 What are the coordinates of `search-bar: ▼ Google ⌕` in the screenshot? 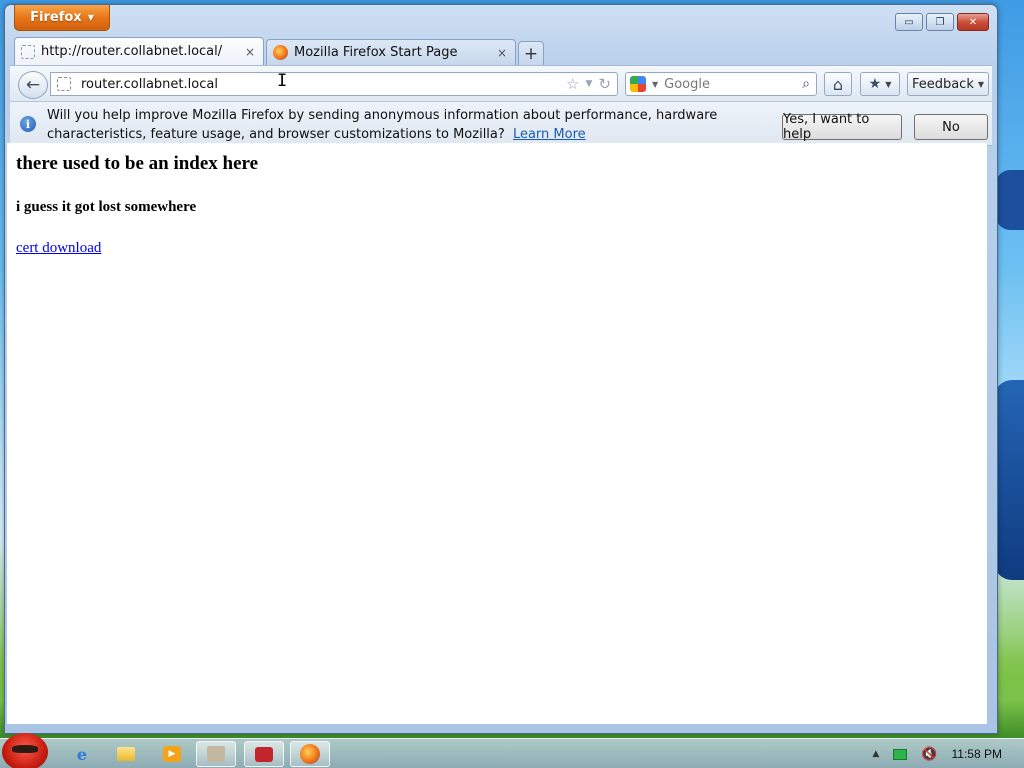 It's located at (721, 84).